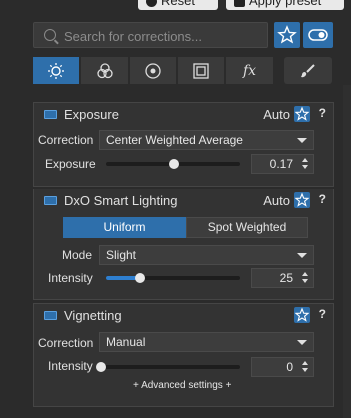  I want to click on geometry-icon, so click(201, 70).